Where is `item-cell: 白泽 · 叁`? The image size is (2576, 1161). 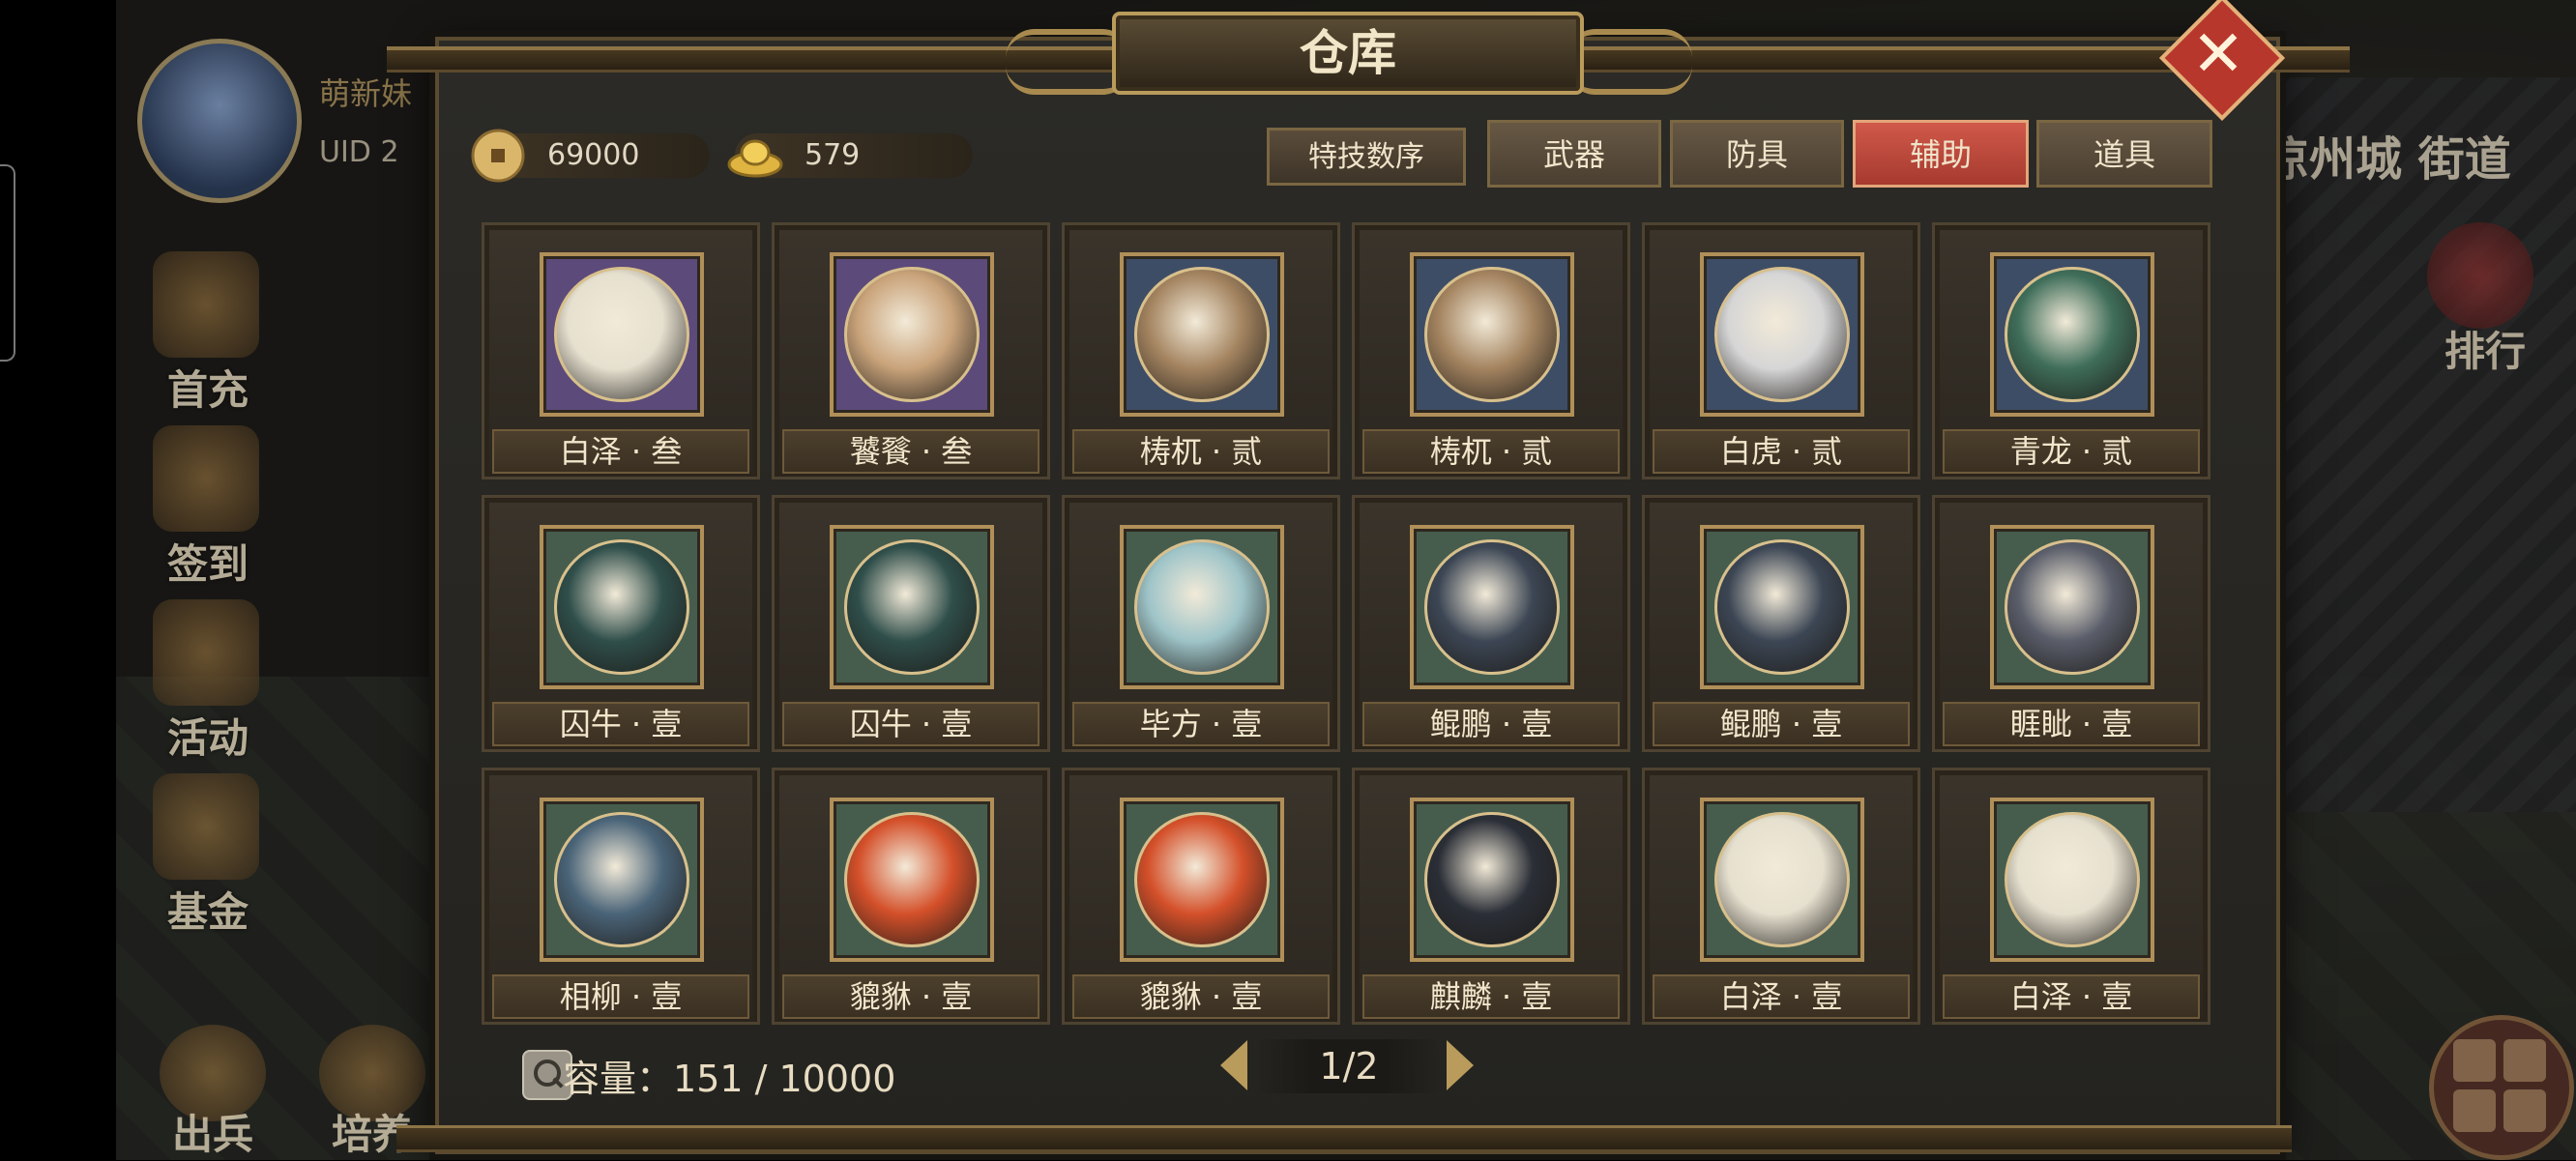 item-cell: 白泽 · 叁 is located at coordinates (621, 350).